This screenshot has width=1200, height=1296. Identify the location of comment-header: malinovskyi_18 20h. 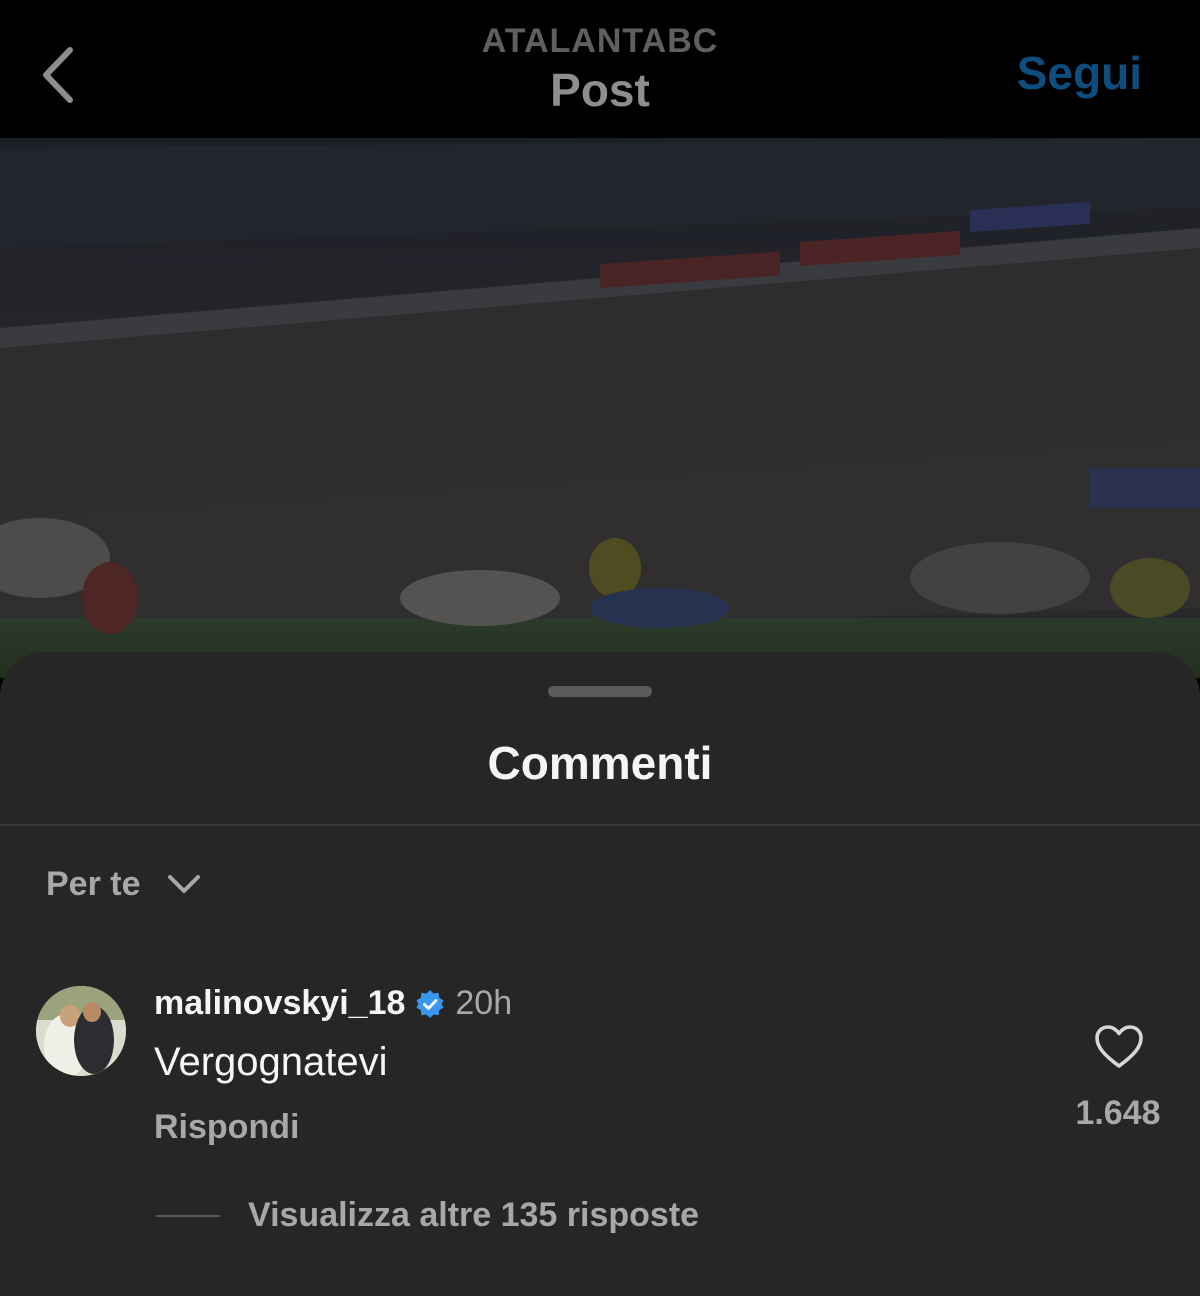
(333, 1003).